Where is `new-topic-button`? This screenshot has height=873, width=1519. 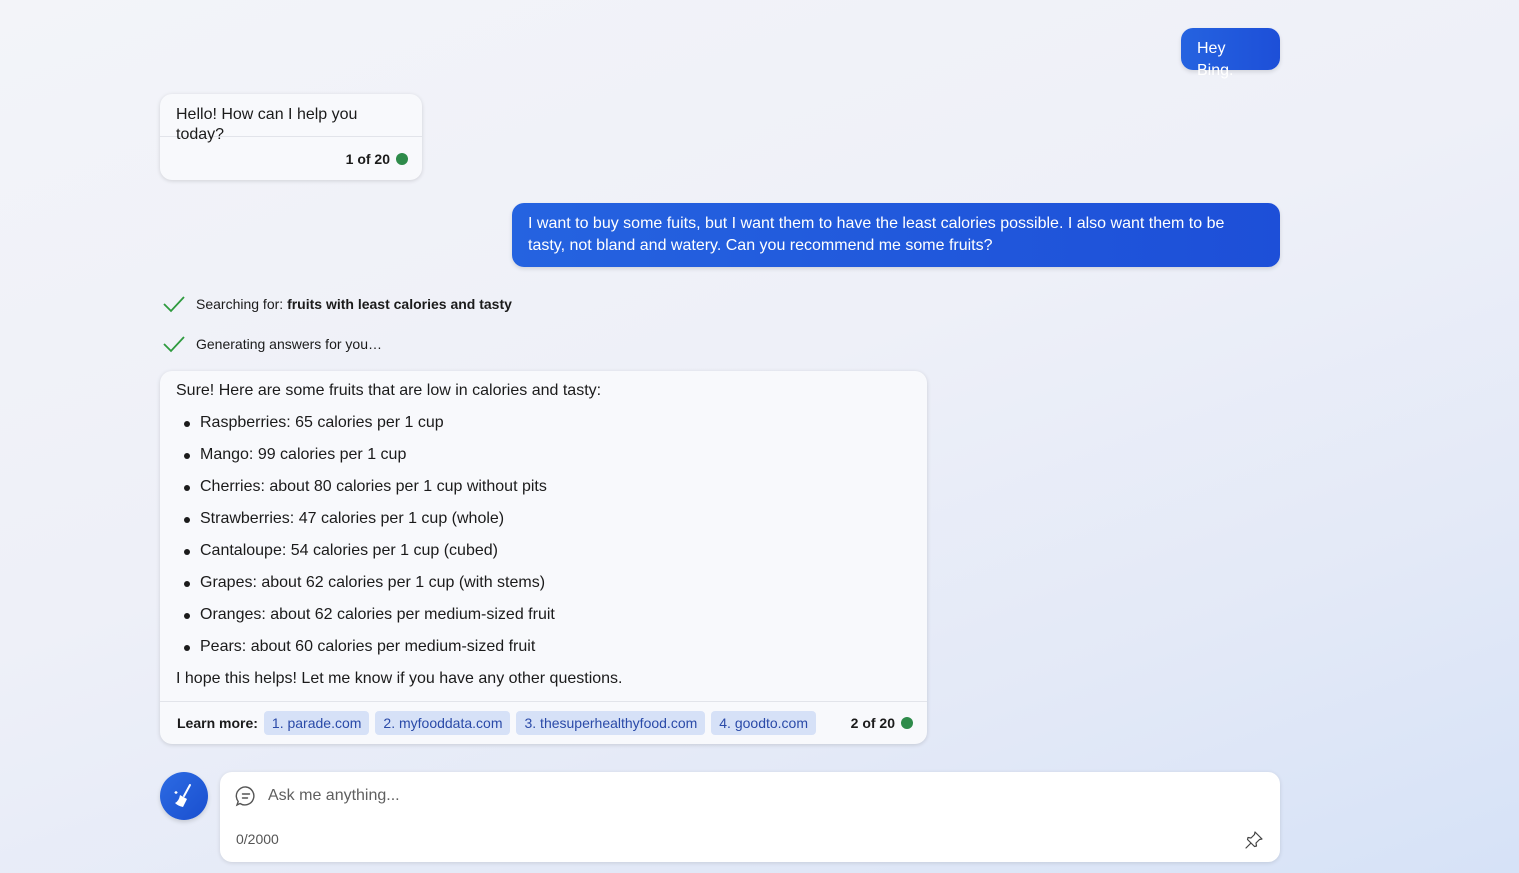 new-topic-button is located at coordinates (184, 796).